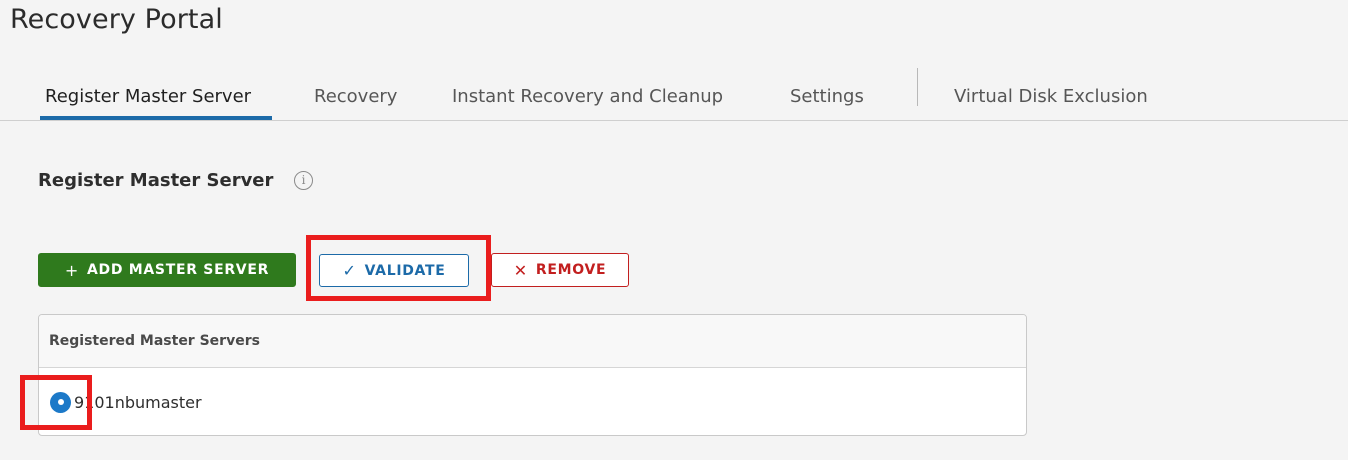  I want to click on add-master-server-button: + ADD MASTER SERVER, so click(167, 270).